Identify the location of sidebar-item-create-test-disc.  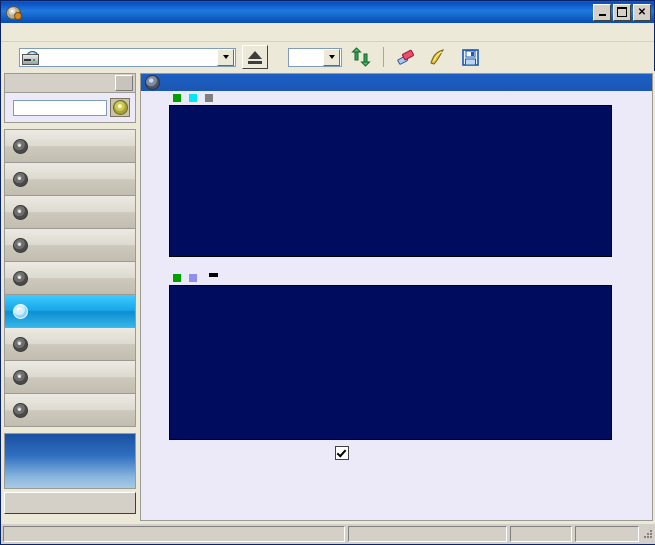
(70, 179).